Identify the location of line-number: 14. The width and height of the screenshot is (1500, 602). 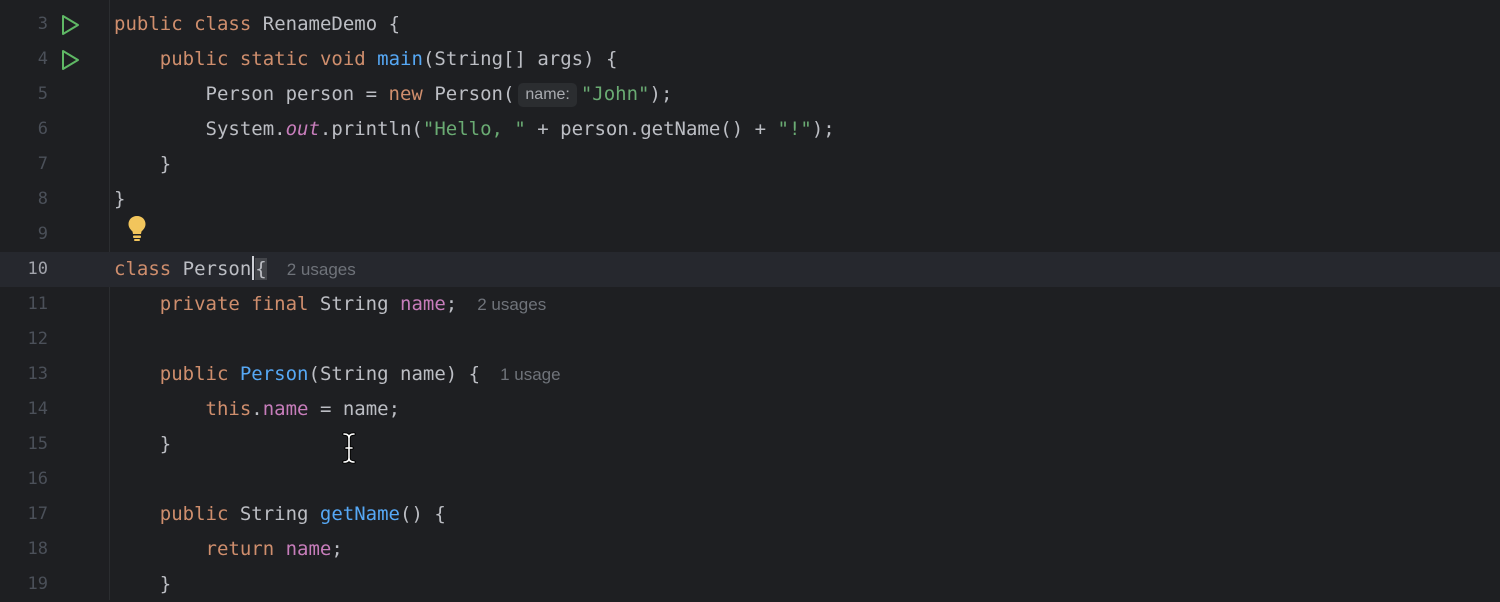
(37, 409).